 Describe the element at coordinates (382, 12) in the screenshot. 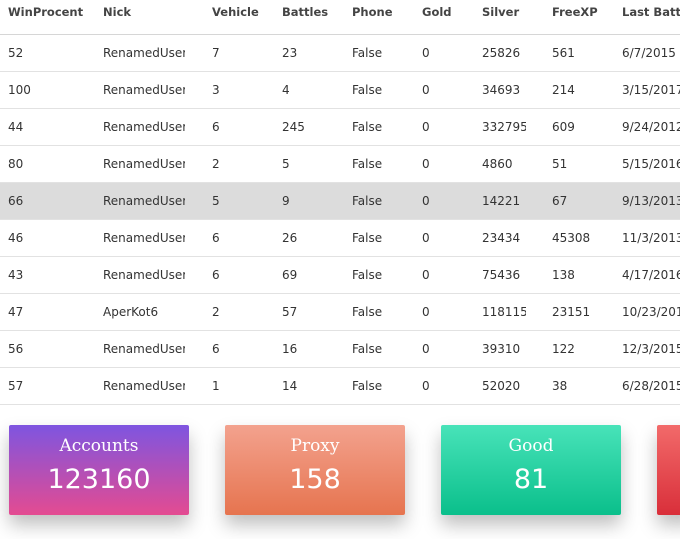

I see `header-phone: Phone` at that location.